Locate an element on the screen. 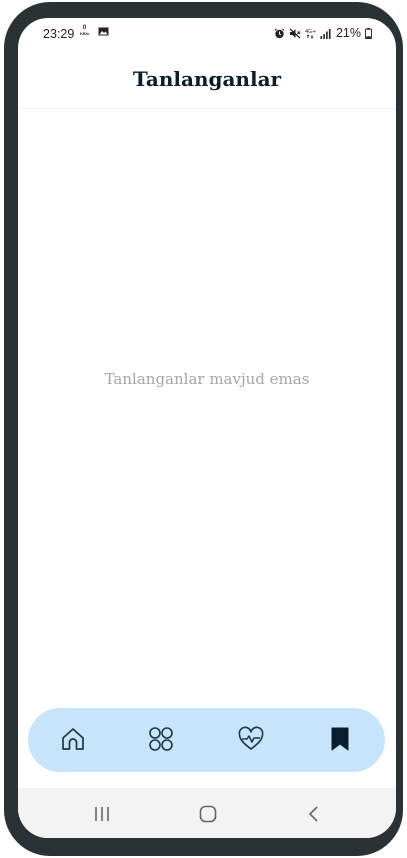 Image resolution: width=407 pixels, height=858 pixels. bottom-tab-bar is located at coordinates (206, 740).